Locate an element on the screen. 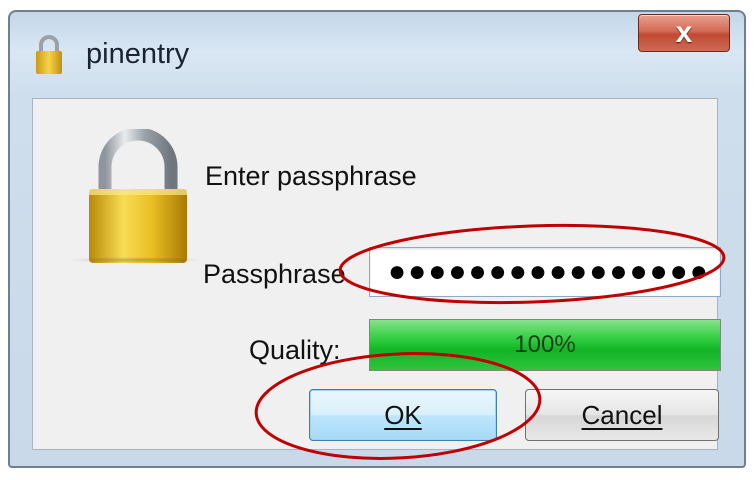 The image size is (754, 480). passphrase-input: ●●●●●●●●●●●●●●●● is located at coordinates (545, 272).